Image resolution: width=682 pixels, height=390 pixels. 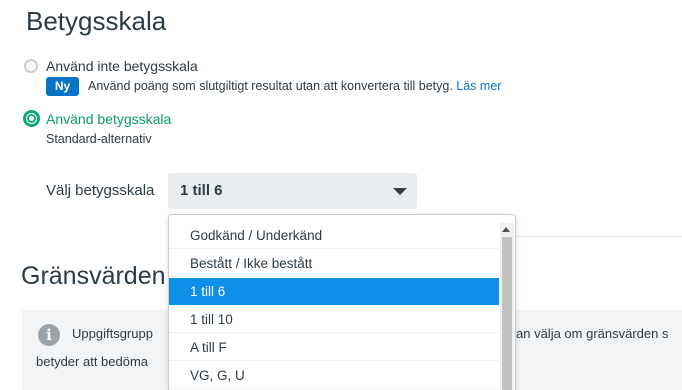 What do you see at coordinates (112, 333) in the screenshot?
I see `info-text: Uppgiftsgrupp` at bounding box center [112, 333].